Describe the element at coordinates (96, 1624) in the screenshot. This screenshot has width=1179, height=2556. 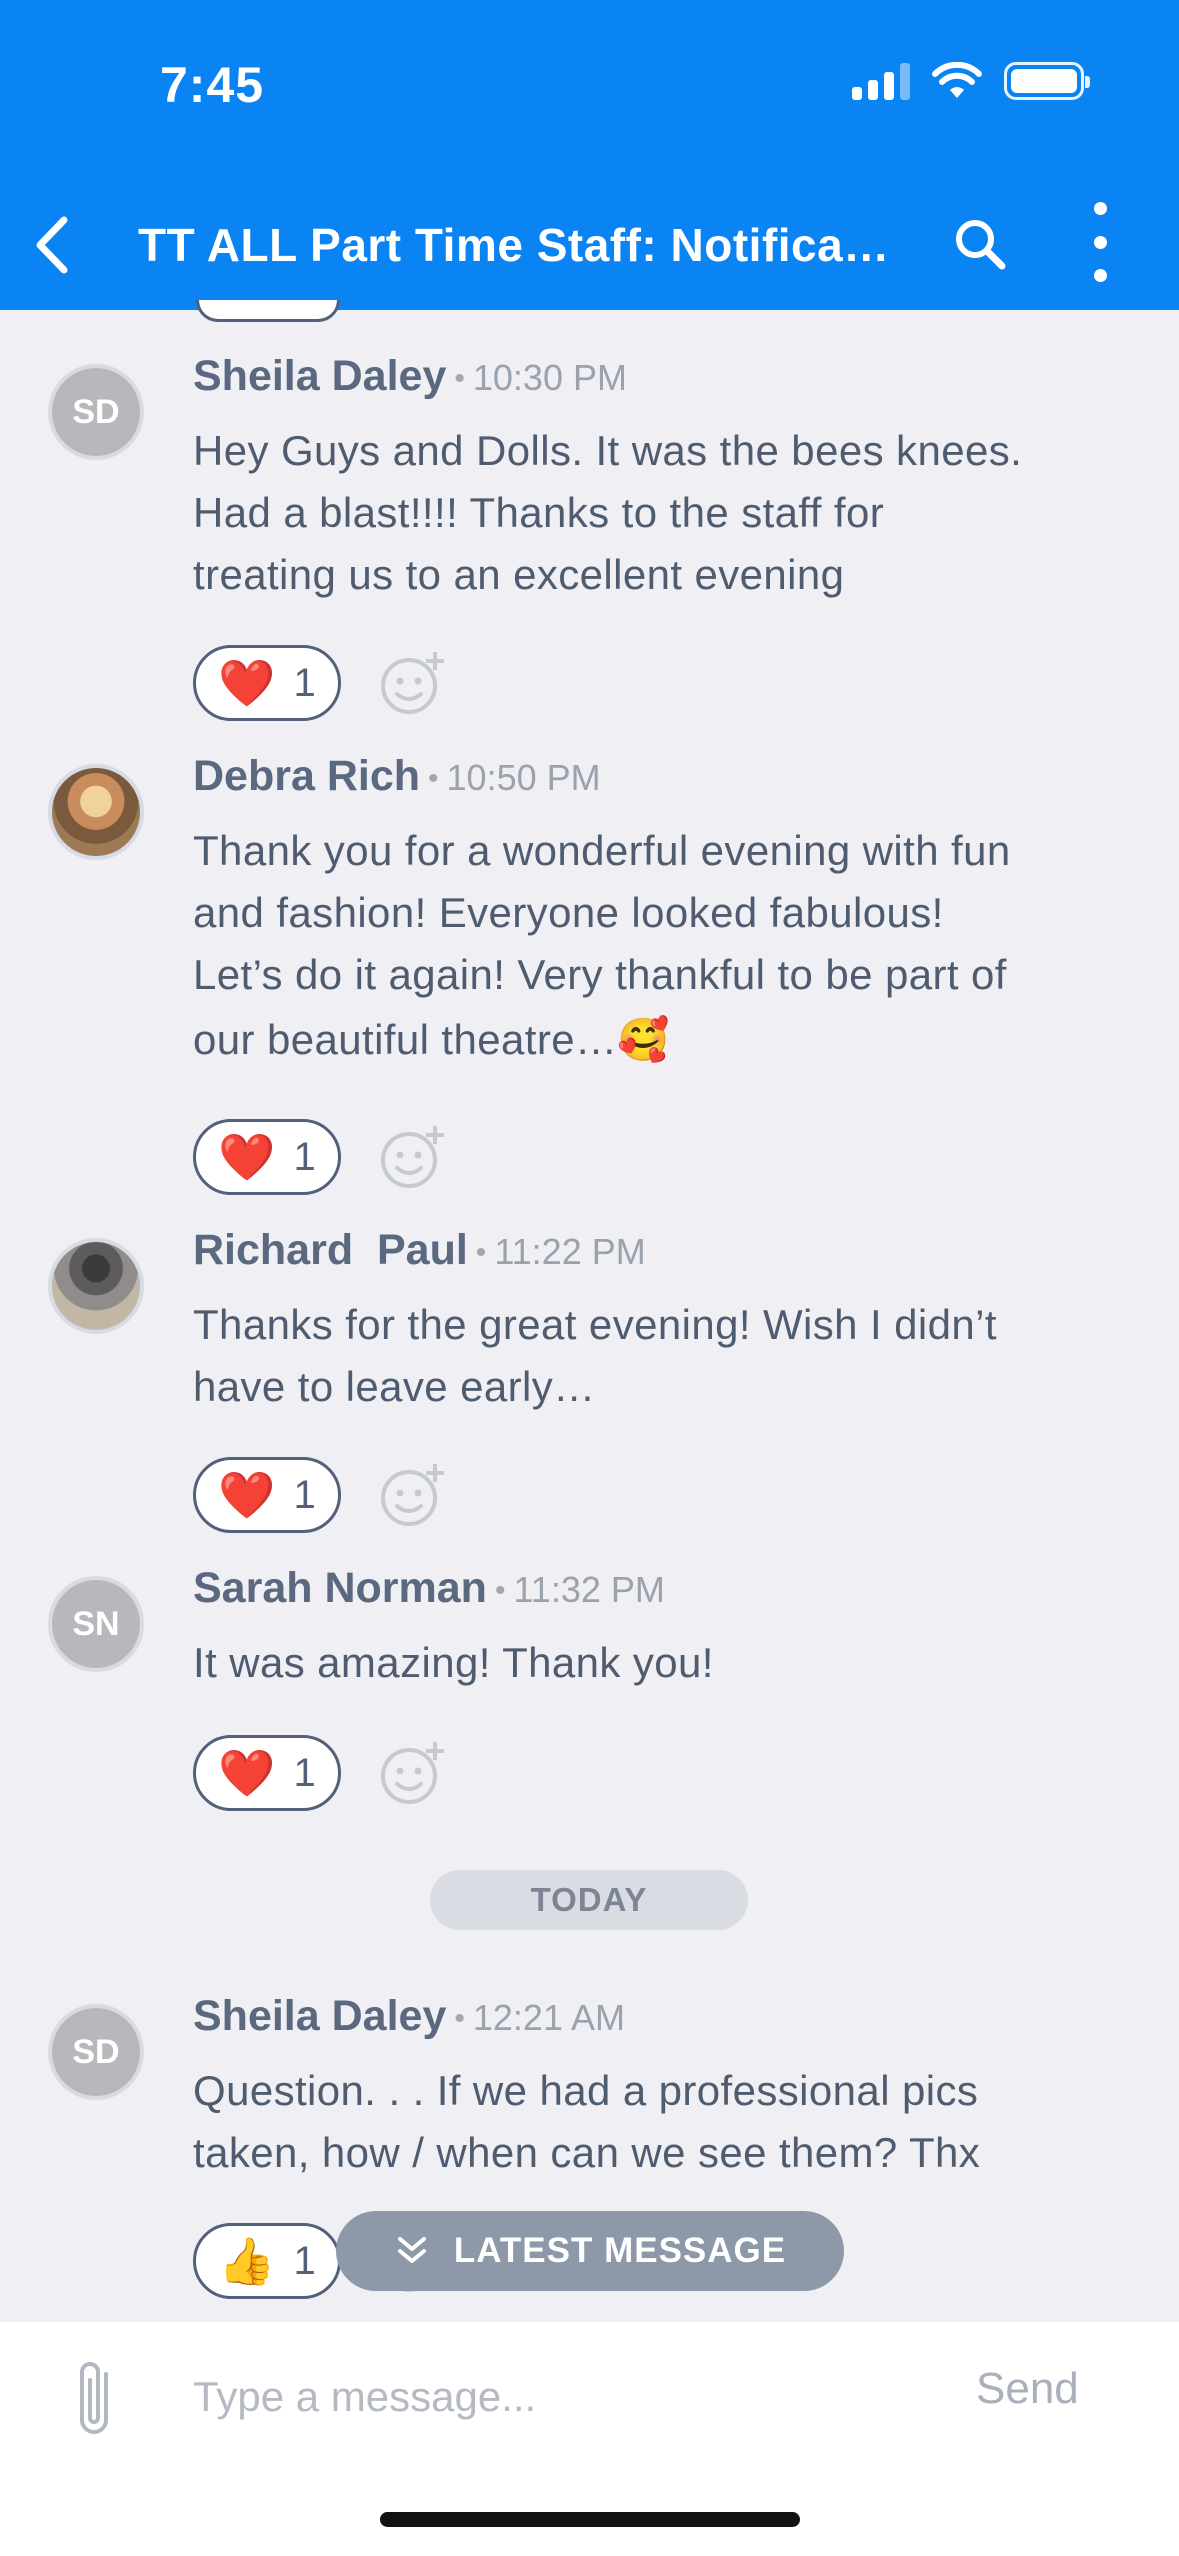
I see `avatar: SN` at that location.